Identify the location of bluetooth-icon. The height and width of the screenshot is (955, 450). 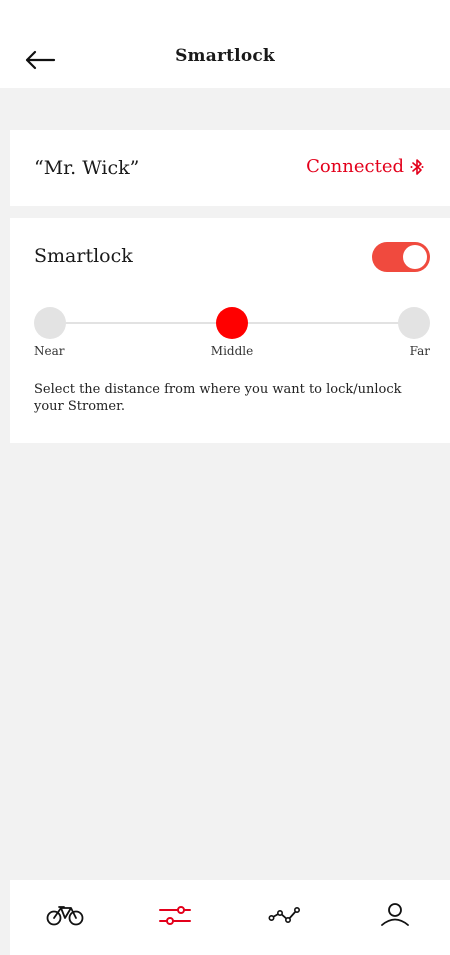
(417, 166).